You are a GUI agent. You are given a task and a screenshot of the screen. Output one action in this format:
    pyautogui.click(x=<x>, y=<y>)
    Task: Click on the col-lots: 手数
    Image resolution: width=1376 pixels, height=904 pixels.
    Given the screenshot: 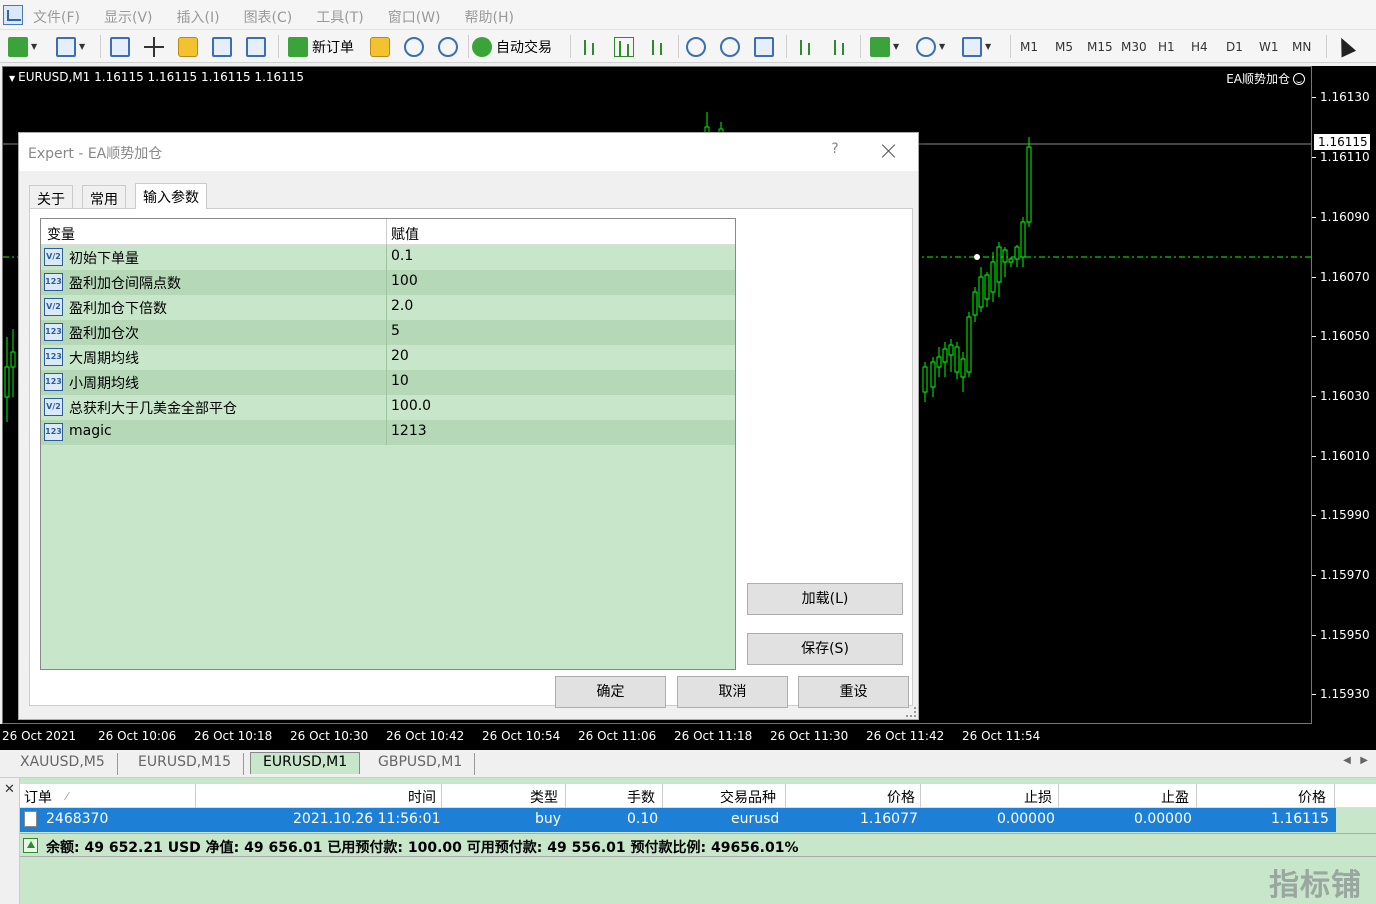 What is the action you would take?
    pyautogui.click(x=641, y=797)
    